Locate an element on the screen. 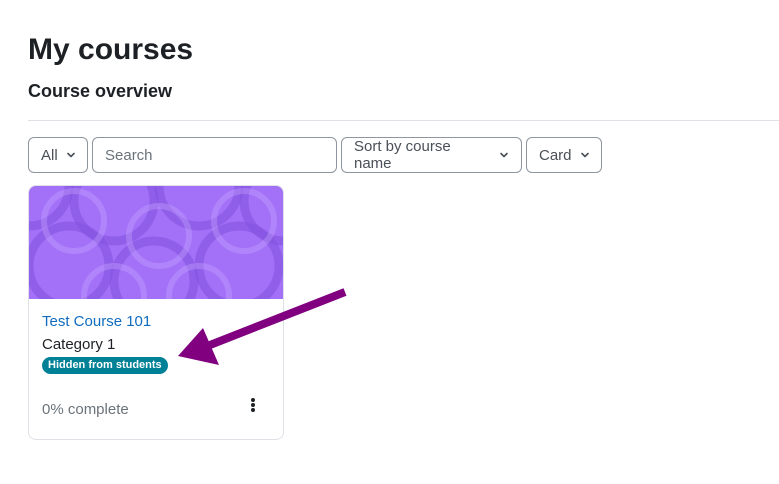 The image size is (779, 484). filter-dropdown-label: All is located at coordinates (49, 155).